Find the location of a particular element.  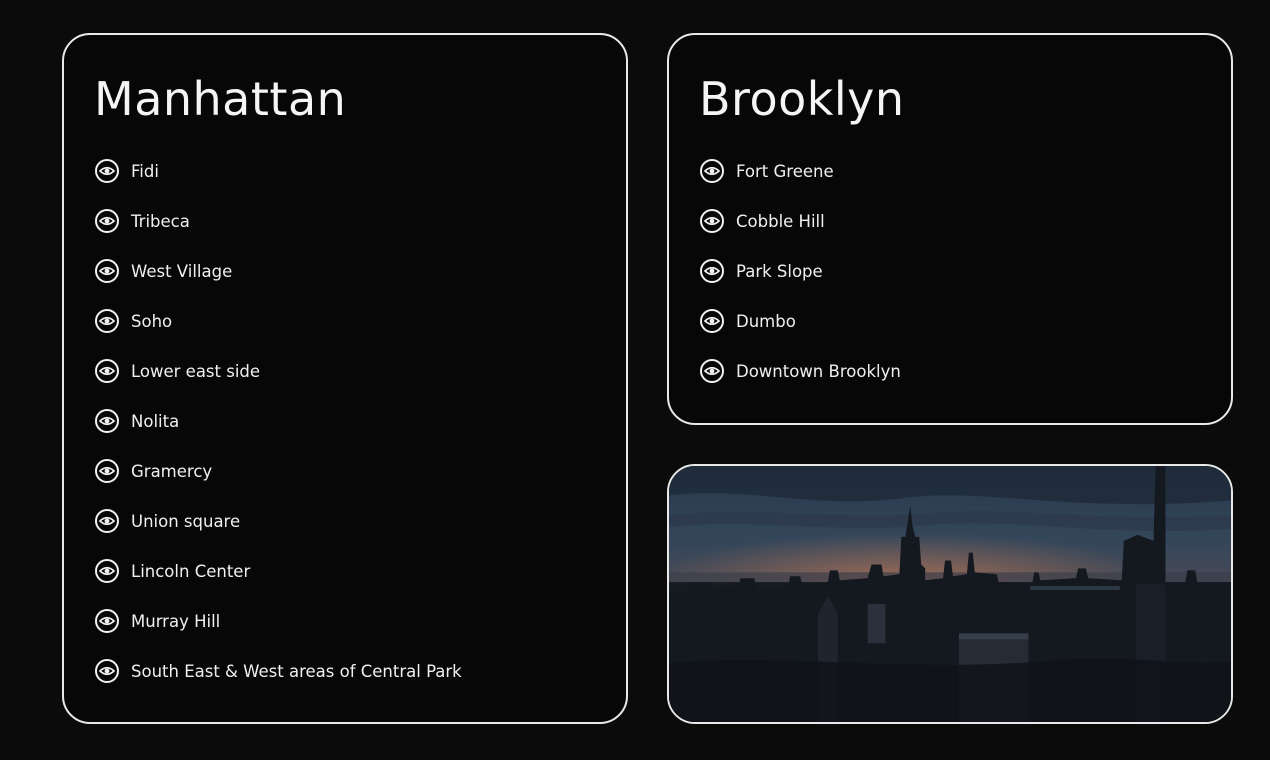

neighborhood-item-central-park: South East & West areas of Central Park is located at coordinates (278, 671).